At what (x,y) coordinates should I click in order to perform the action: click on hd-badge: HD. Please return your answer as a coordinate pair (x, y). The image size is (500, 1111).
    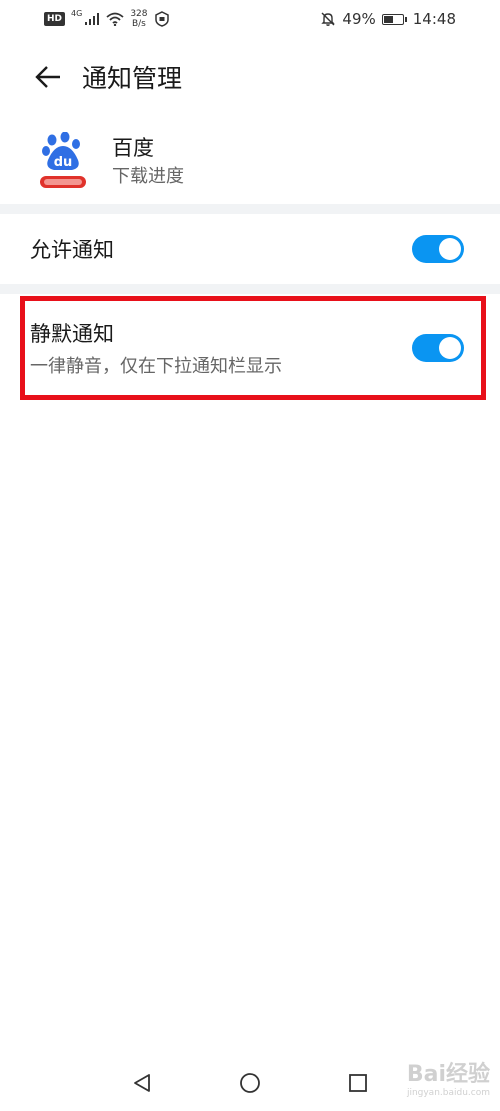
    Looking at the image, I should click on (55, 19).